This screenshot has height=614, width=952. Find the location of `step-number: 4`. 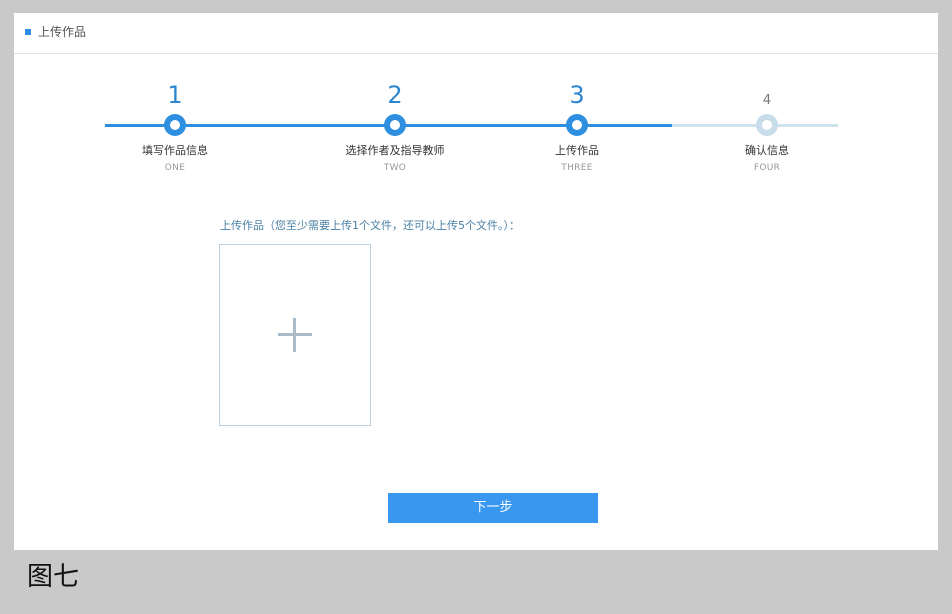

step-number: 4 is located at coordinates (767, 100).